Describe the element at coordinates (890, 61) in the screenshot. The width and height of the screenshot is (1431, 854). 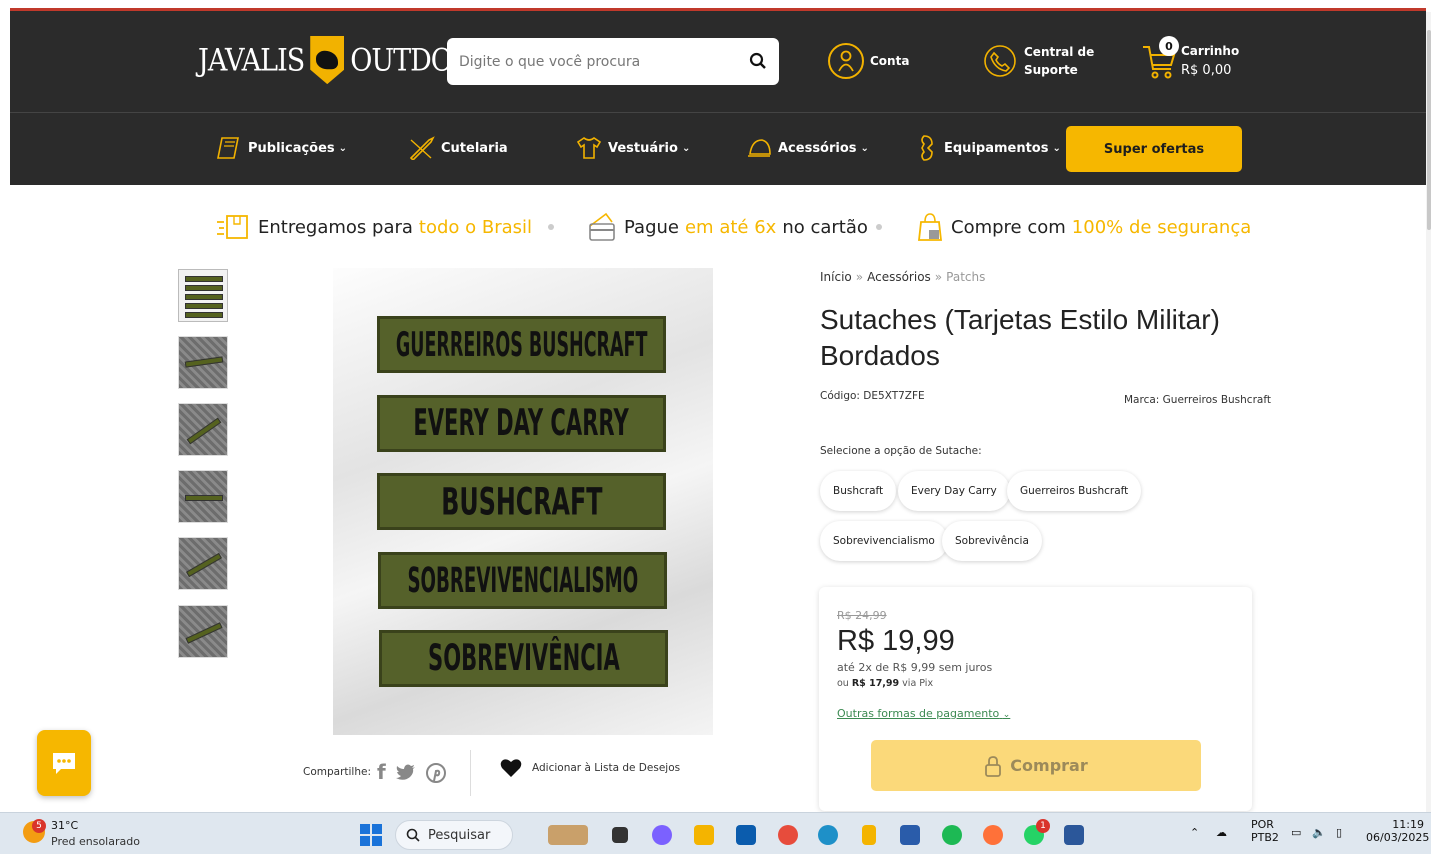
I see `account-label: Conta` at that location.